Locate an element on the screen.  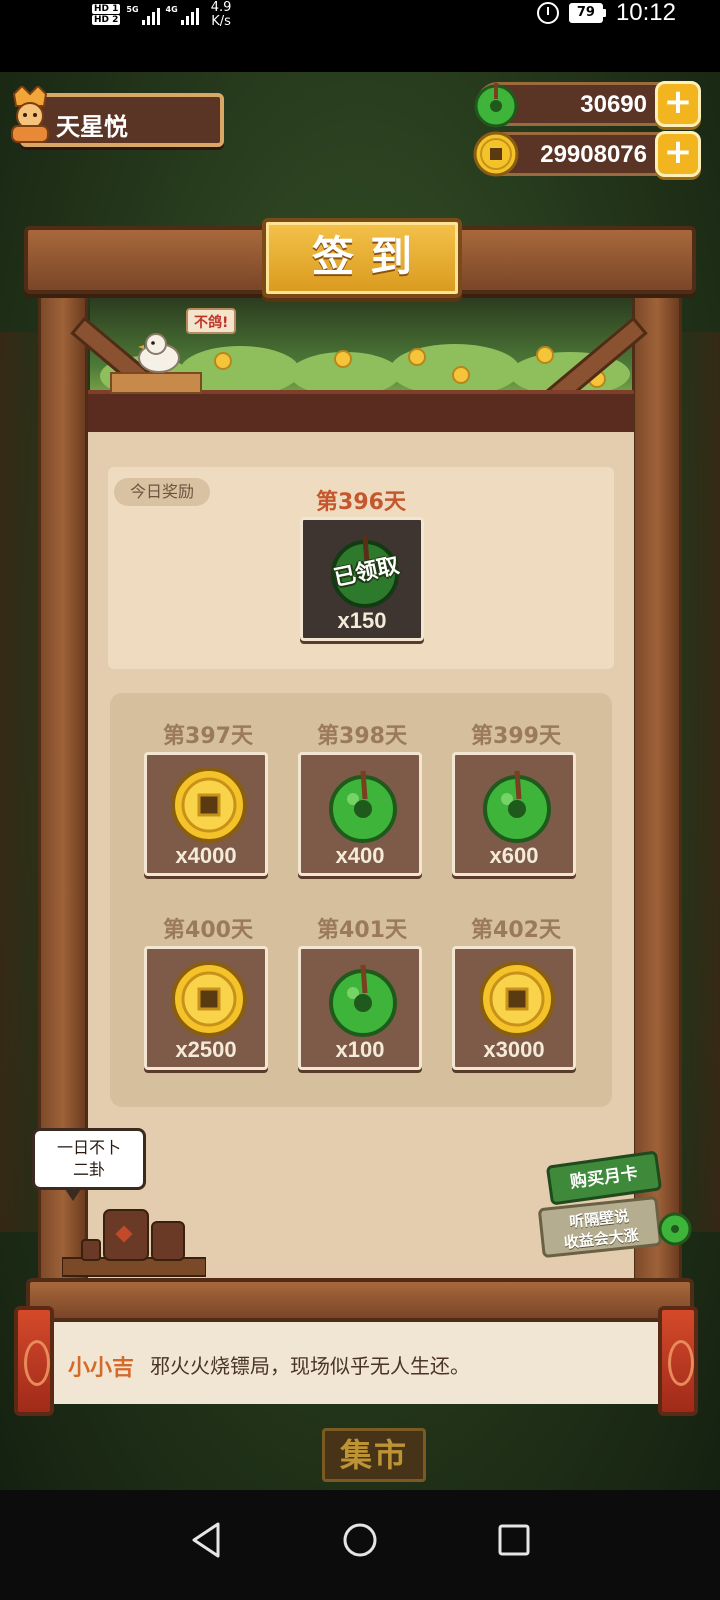
bird-mascot-icon is located at coordinates (159, 353).